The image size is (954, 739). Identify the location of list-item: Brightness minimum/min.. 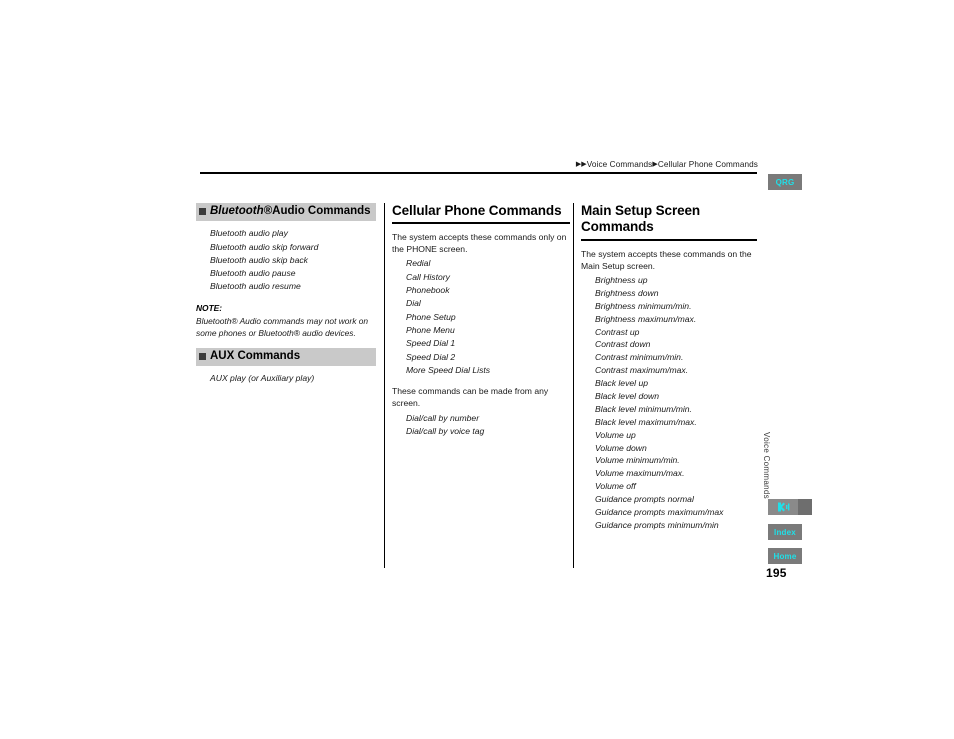
(643, 305).